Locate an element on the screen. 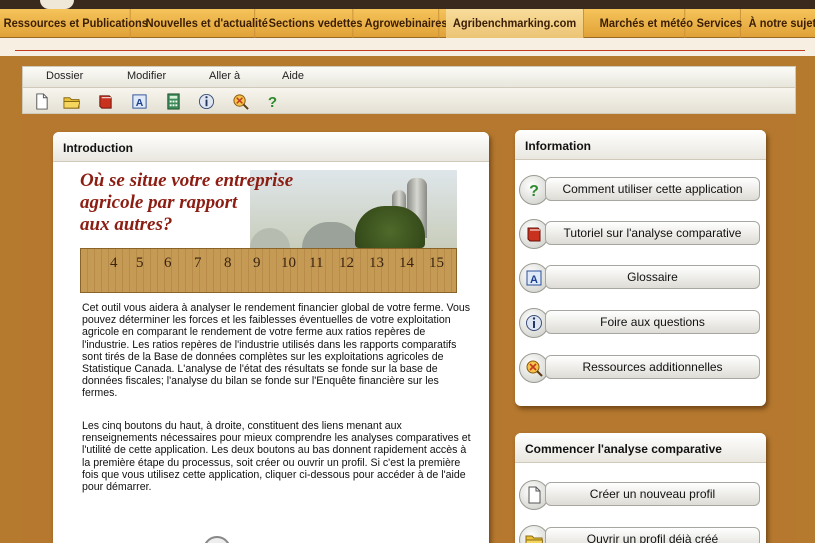  header-band is located at coordinates (407, 47).